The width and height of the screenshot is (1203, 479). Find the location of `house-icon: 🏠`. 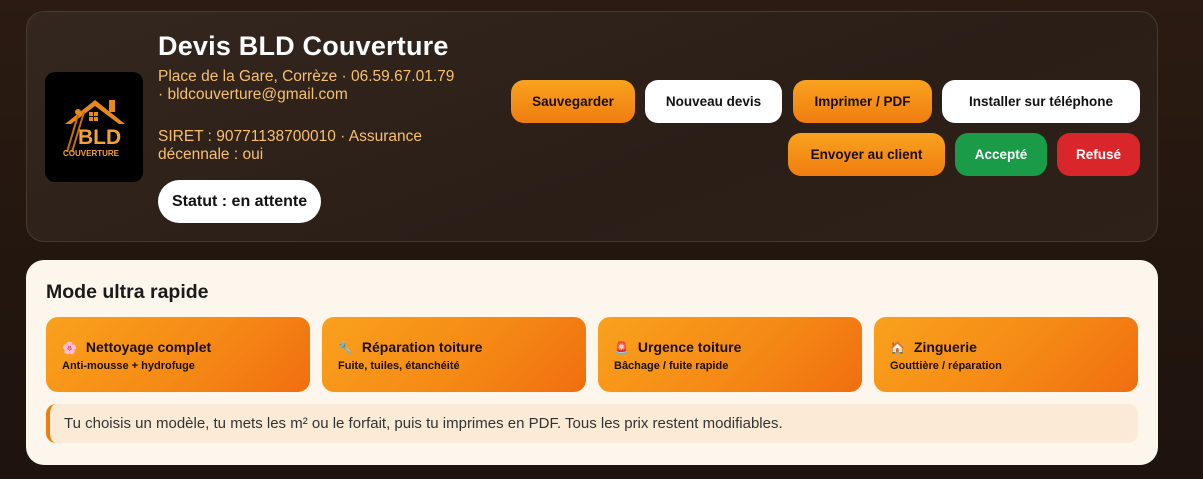

house-icon: 🏠 is located at coordinates (897, 348).